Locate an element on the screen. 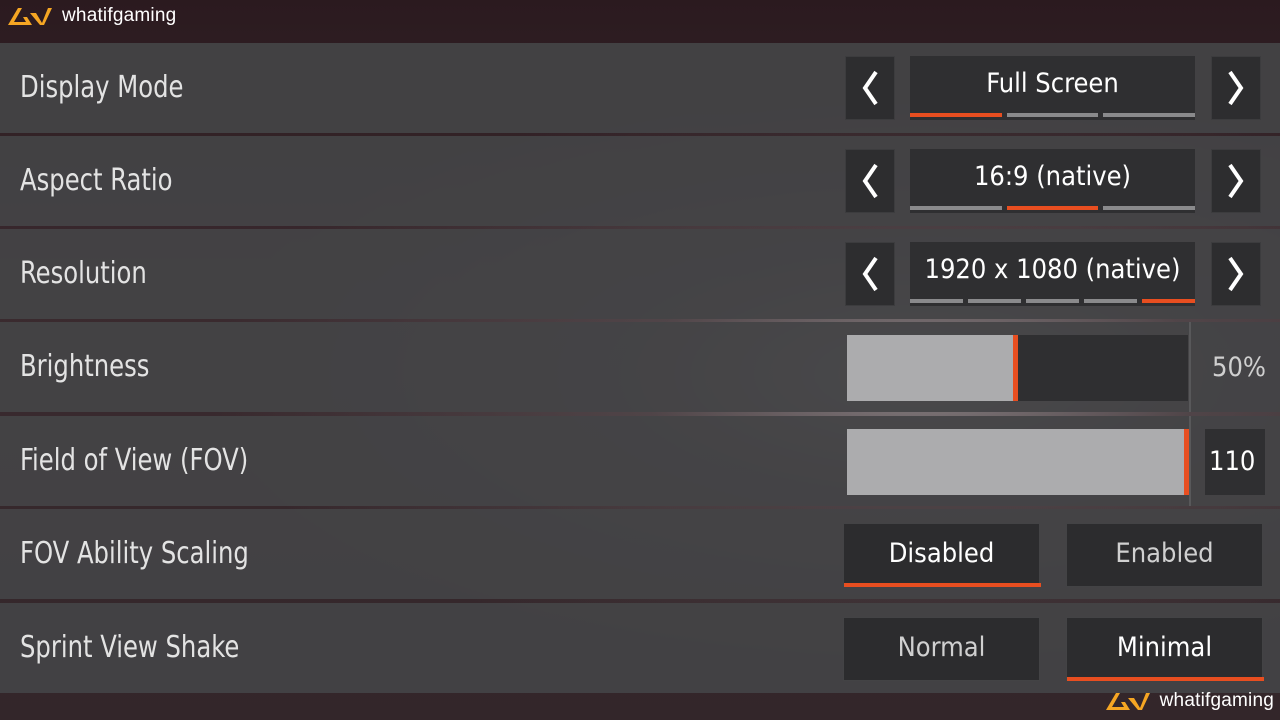 This screenshot has height=720, width=1280. disabled-option-button: Disabled is located at coordinates (942, 555).